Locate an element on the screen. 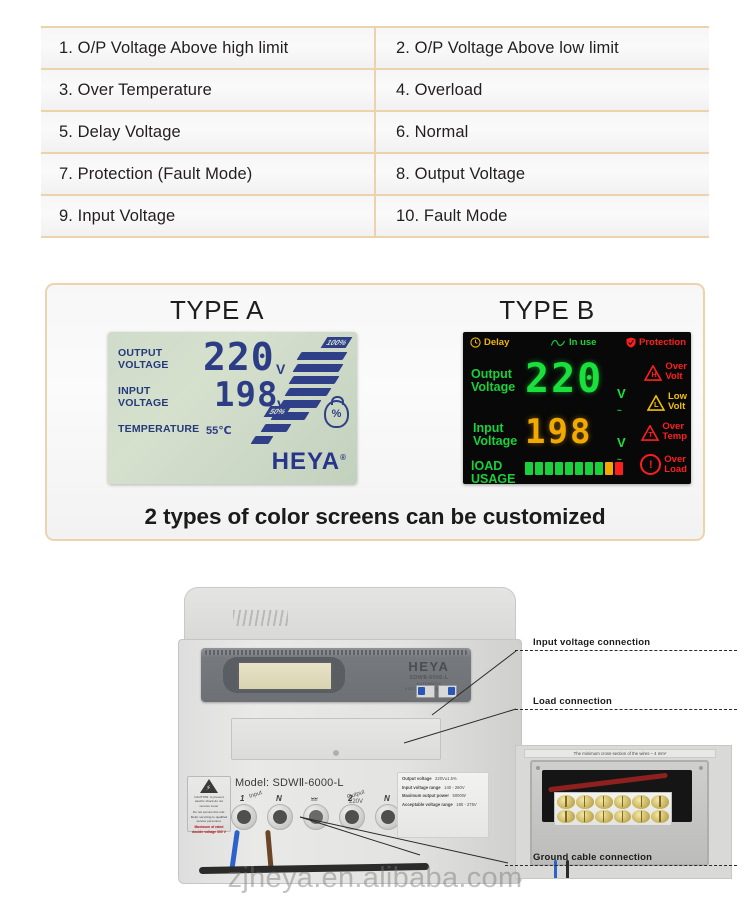 Image resolution: width=750 pixels, height=900 pixels. legend-cell-4: 4. Overload is located at coordinates (541, 90).